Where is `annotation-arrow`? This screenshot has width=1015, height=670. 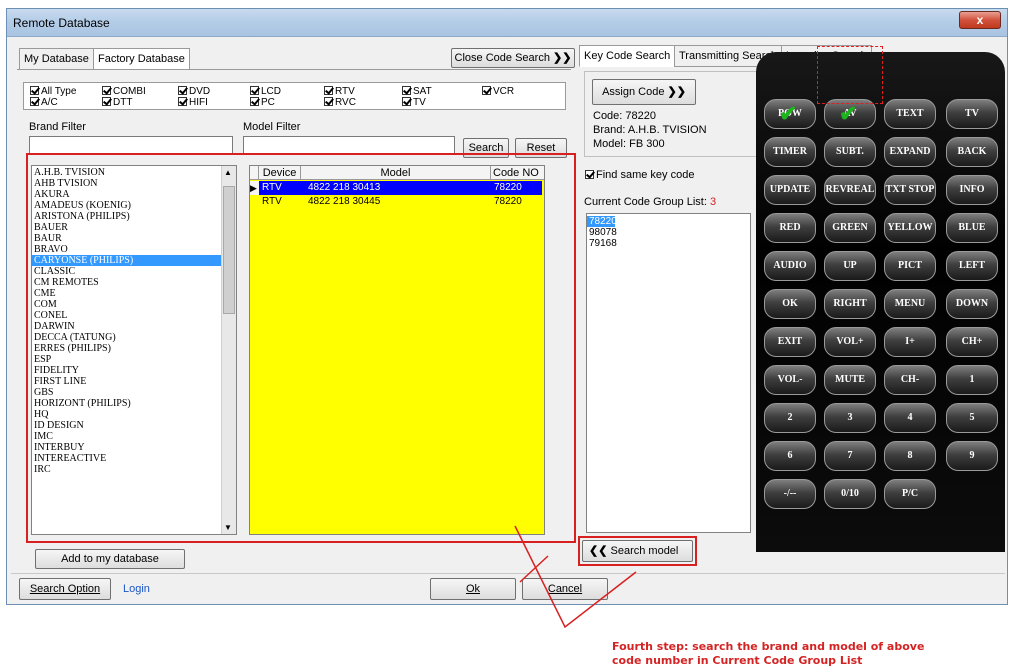
annotation-arrow is located at coordinates (575, 577).